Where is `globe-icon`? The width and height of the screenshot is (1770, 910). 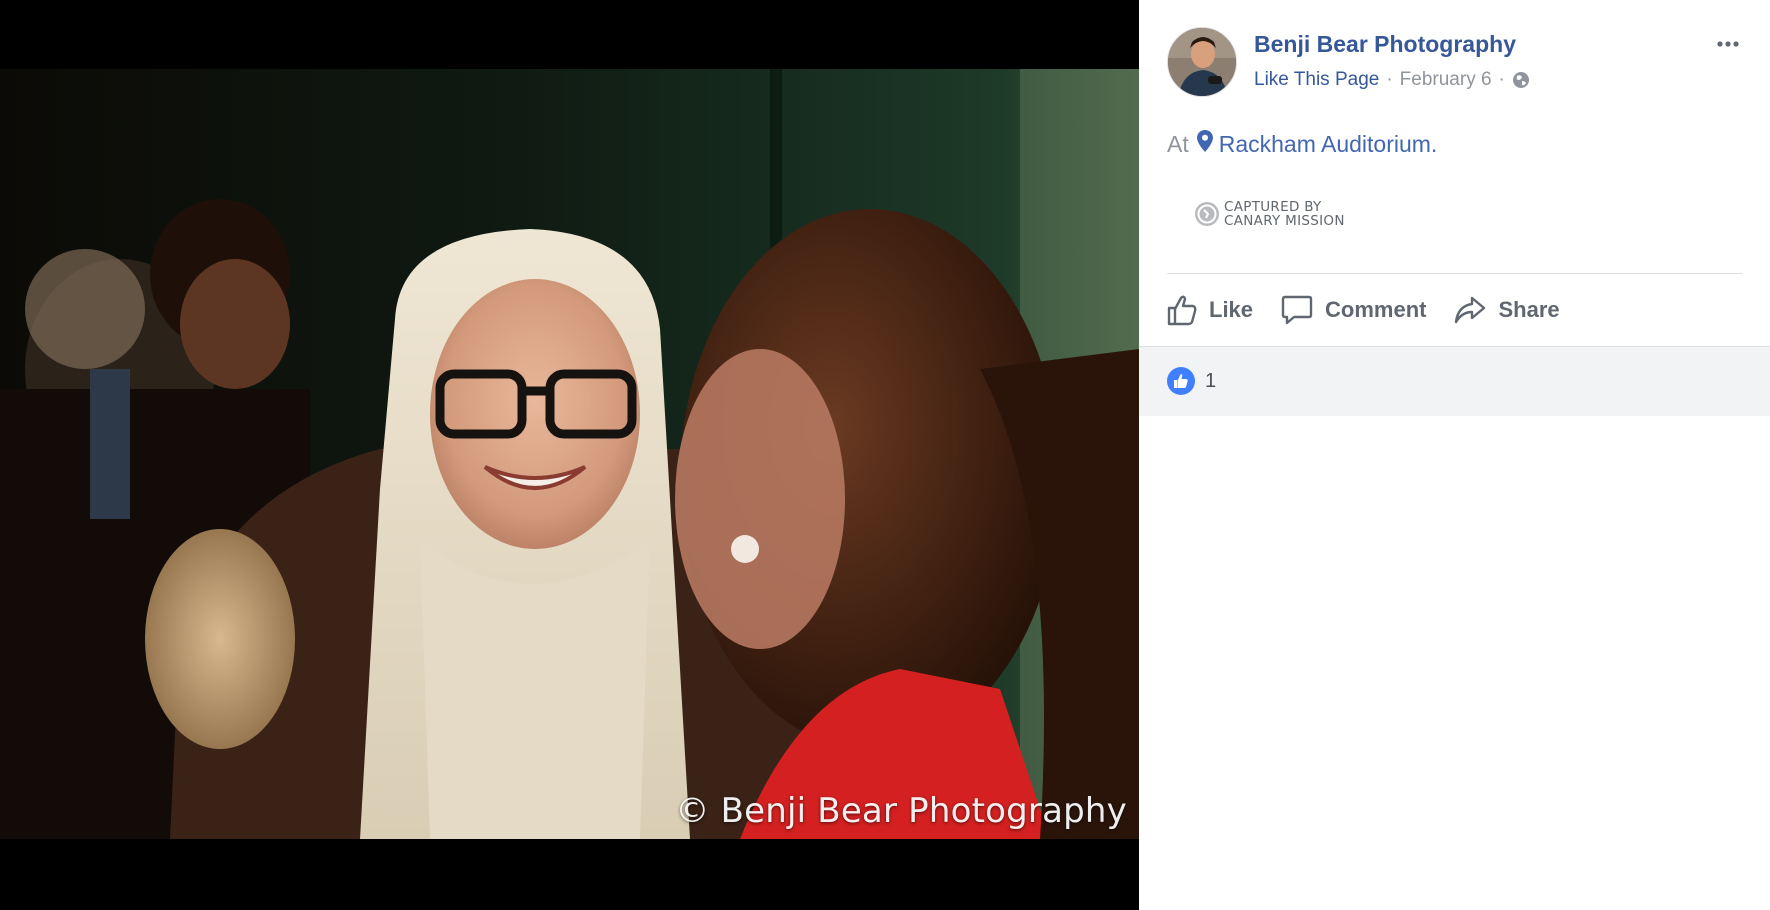
globe-icon is located at coordinates (1521, 80).